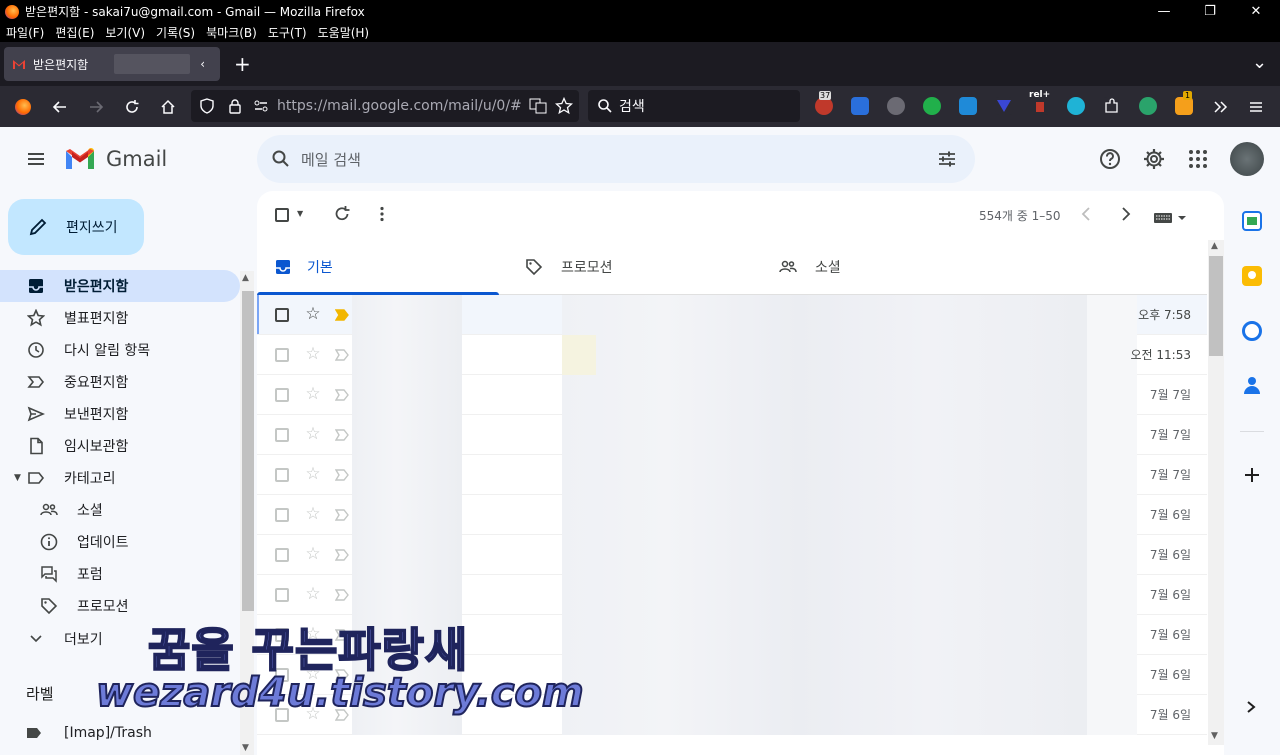  I want to click on extensions-puzzle-icon, so click(1112, 106).